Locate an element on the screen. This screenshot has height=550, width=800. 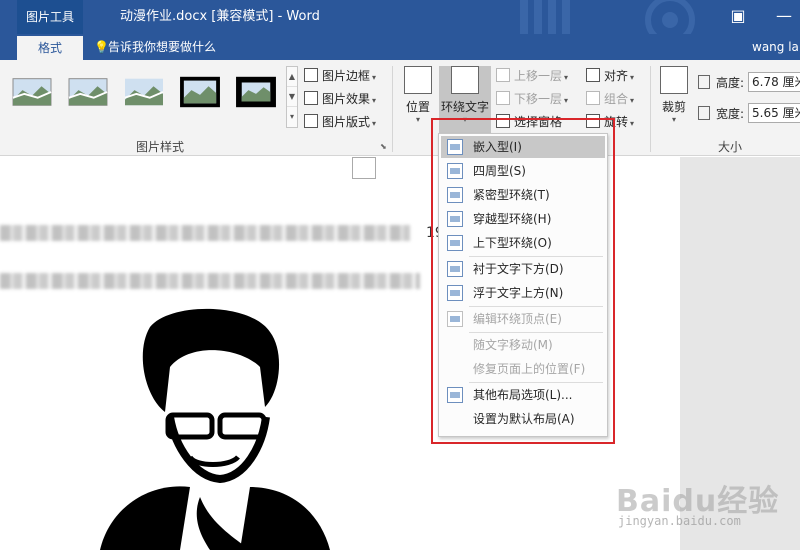
align-label: 对齐 is located at coordinates (616, 76).